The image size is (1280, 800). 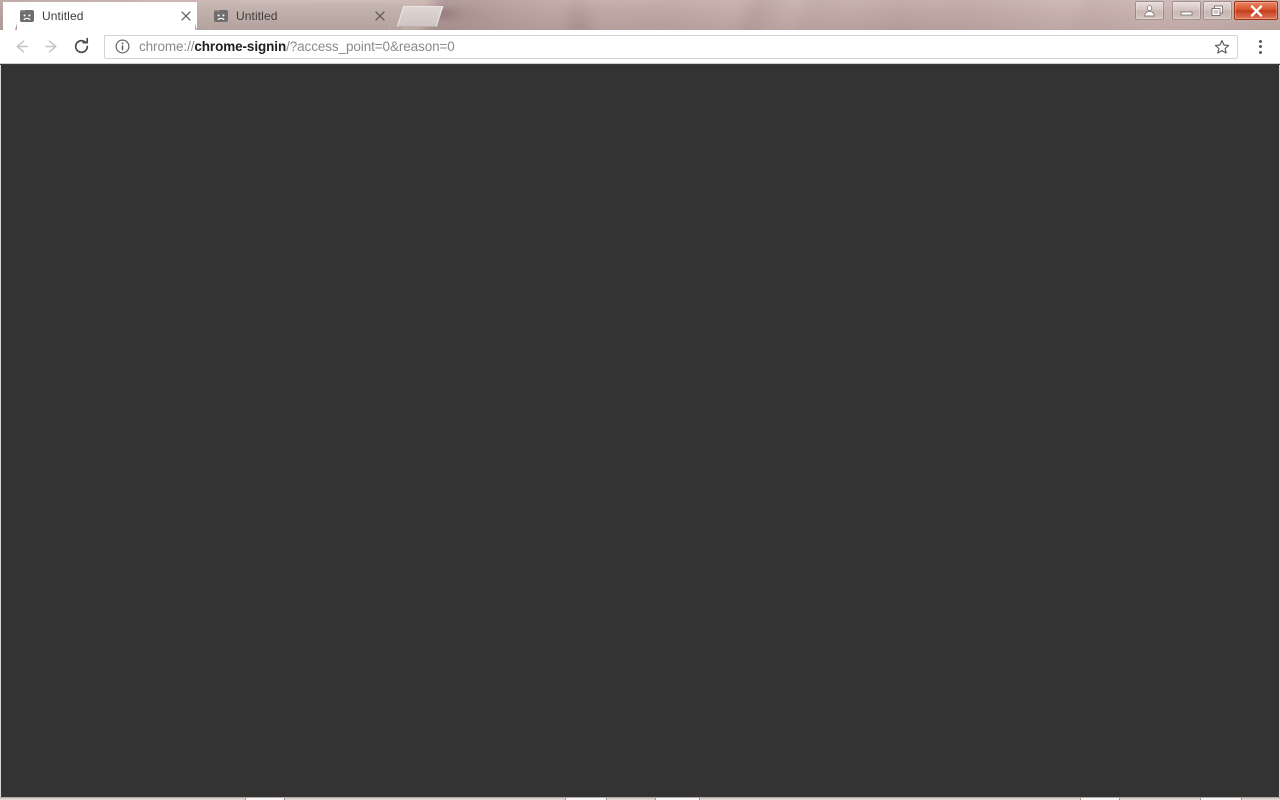 What do you see at coordinates (122, 47) in the screenshot?
I see `info-circle-icon` at bounding box center [122, 47].